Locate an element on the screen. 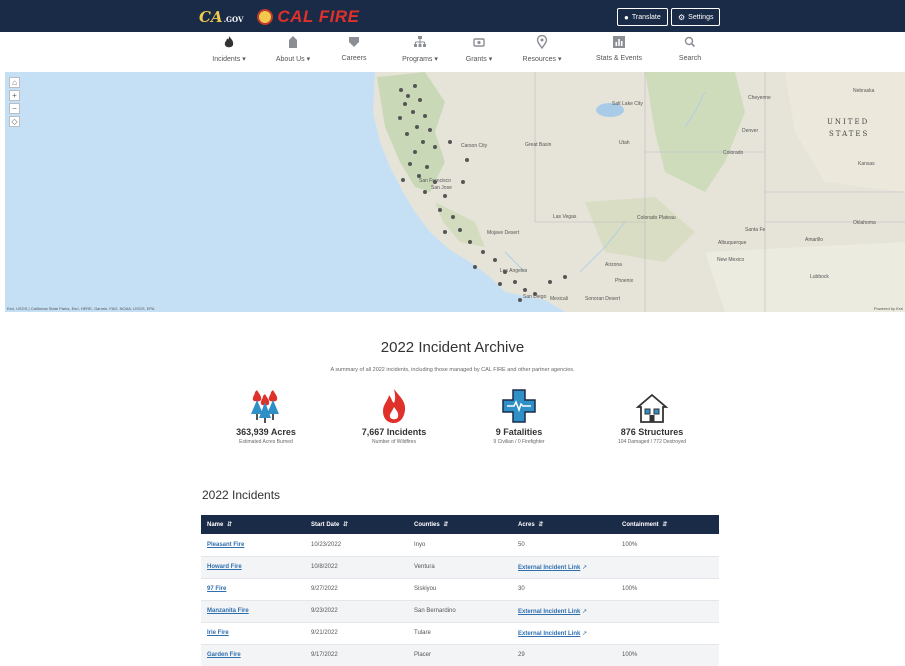 The height and width of the screenshot is (666, 905). nav-item-careers: Careers is located at coordinates (354, 48).